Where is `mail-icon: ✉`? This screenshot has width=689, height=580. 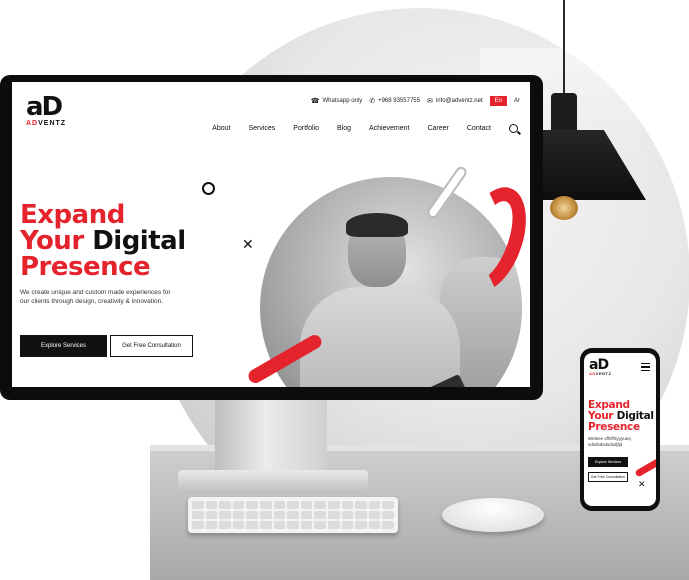
mail-icon: ✉ is located at coordinates (429, 101).